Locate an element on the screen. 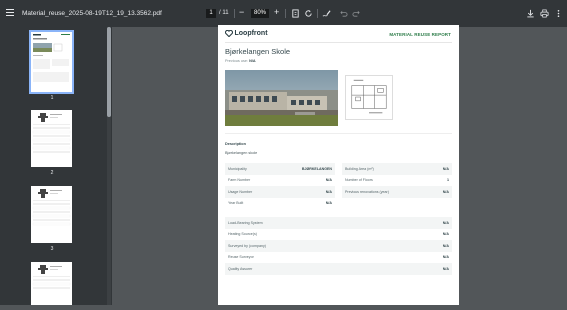  rotate-icon is located at coordinates (308, 13).